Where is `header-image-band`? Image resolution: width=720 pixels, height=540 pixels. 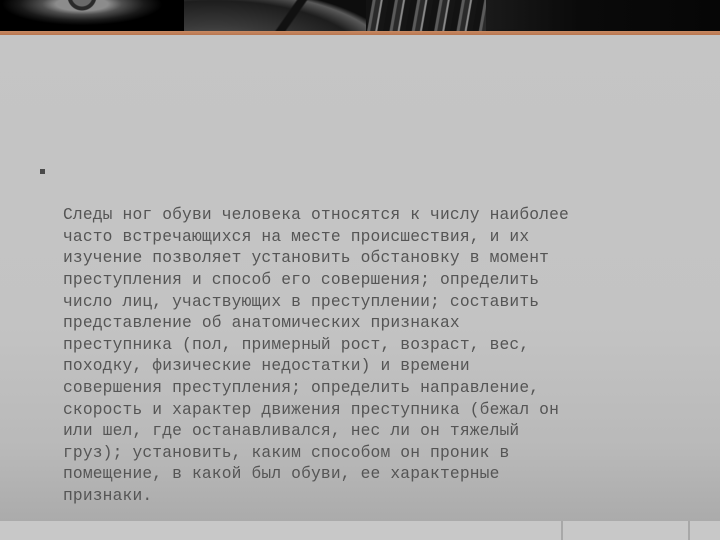
header-image-band is located at coordinates (360, 15).